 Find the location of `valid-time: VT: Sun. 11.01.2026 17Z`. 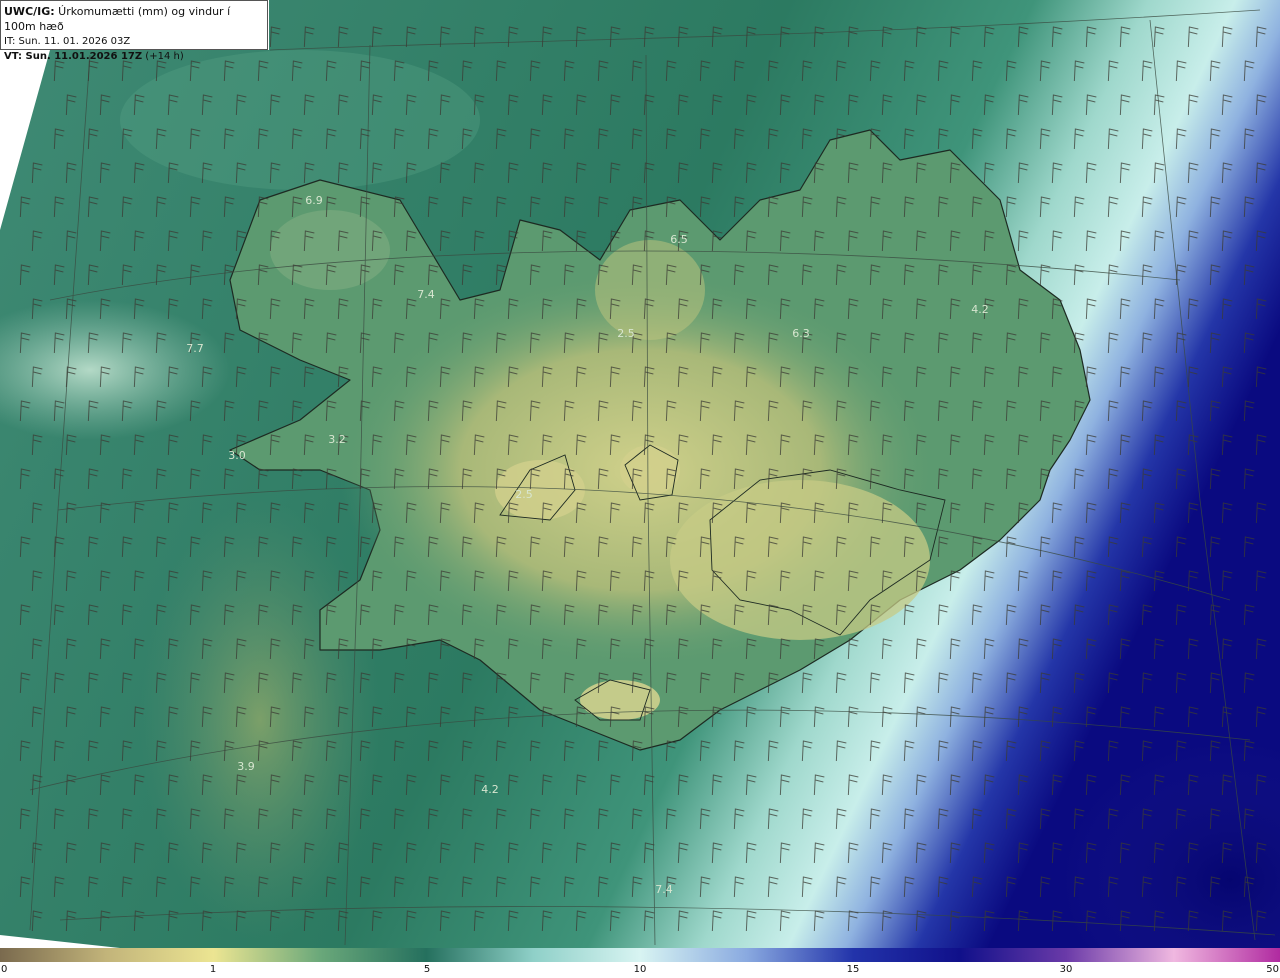

valid-time: VT: Sun. 11.01.2026 17Z is located at coordinates (73, 56).